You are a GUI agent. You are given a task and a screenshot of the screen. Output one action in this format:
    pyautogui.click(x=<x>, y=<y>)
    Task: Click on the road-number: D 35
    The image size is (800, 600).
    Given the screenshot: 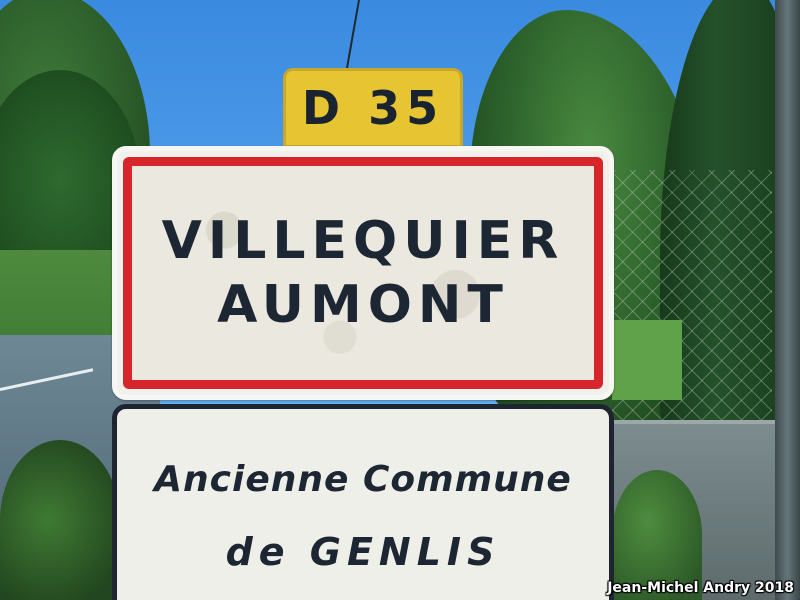 What is the action you would take?
    pyautogui.click(x=373, y=108)
    